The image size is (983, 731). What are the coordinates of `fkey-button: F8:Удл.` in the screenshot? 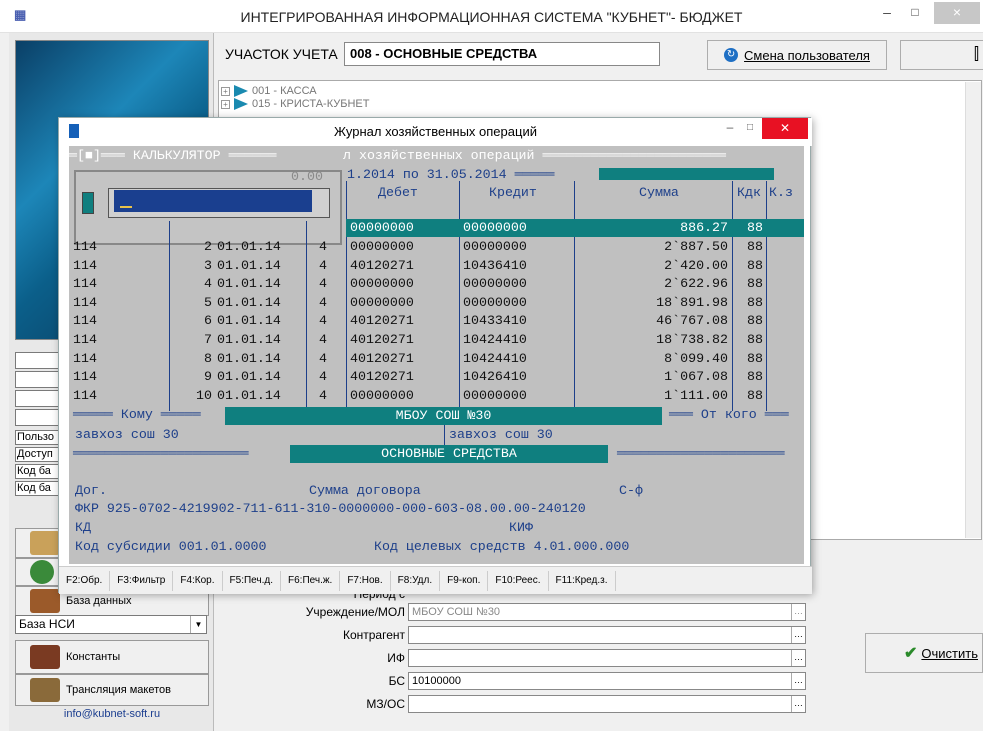 It's located at (416, 580).